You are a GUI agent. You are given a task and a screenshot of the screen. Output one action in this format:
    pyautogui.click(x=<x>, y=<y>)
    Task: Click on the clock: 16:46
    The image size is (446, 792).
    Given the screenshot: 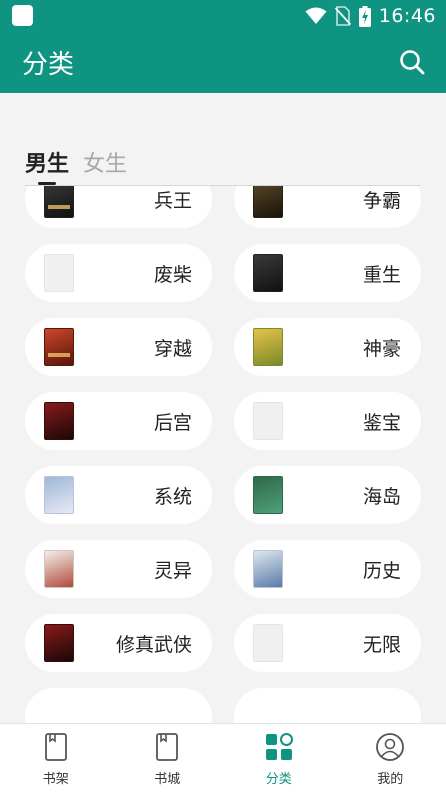 What is the action you would take?
    pyautogui.click(x=407, y=16)
    